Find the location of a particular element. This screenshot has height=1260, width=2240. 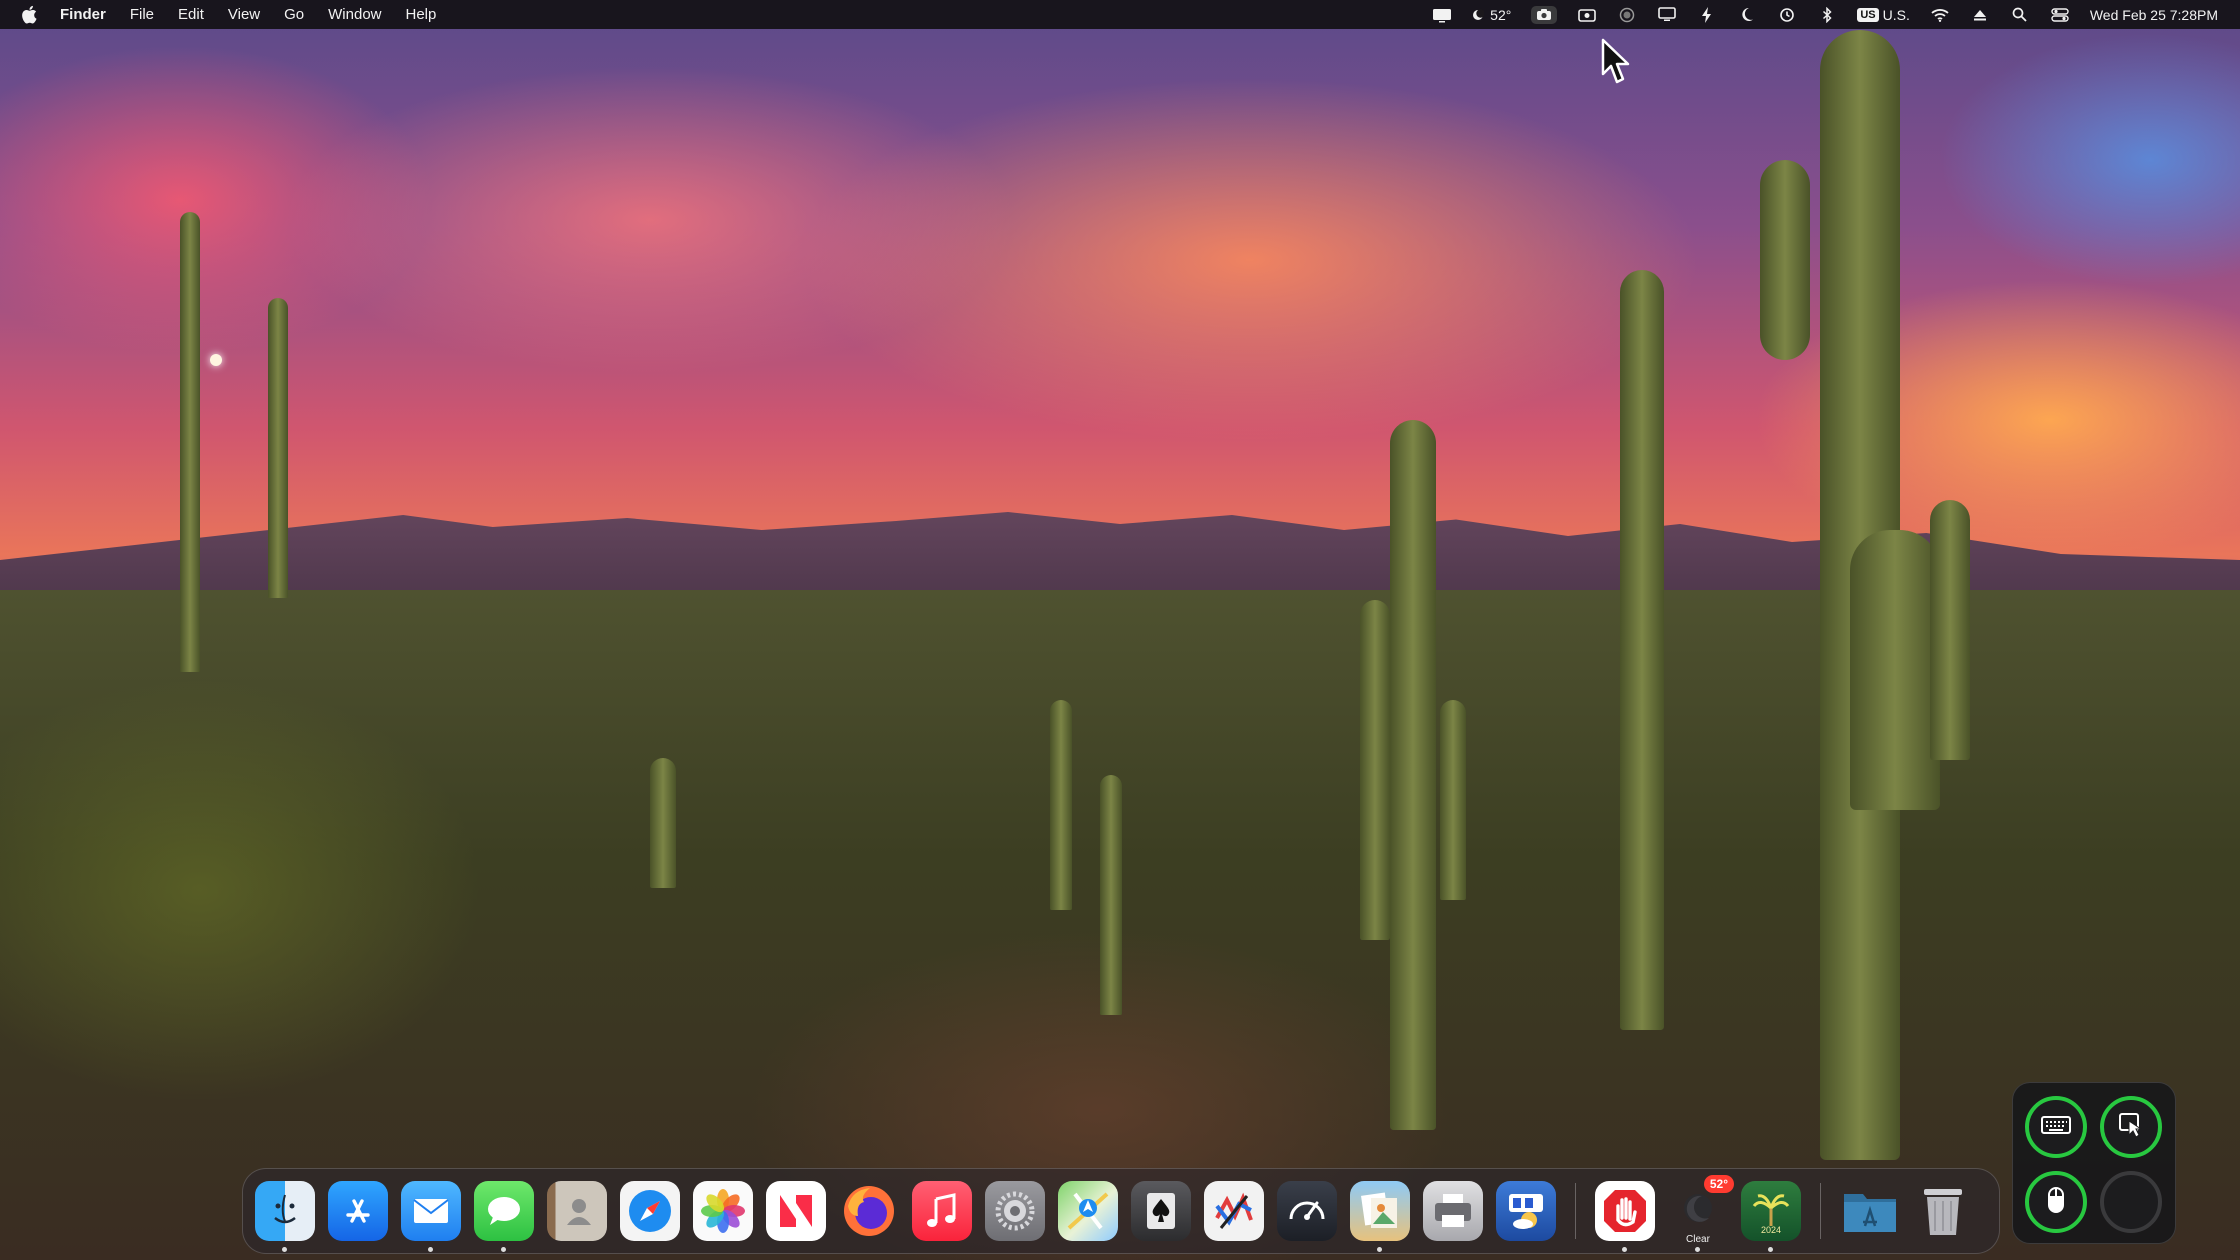

dock-app-solitaire is located at coordinates (1161, 1211).